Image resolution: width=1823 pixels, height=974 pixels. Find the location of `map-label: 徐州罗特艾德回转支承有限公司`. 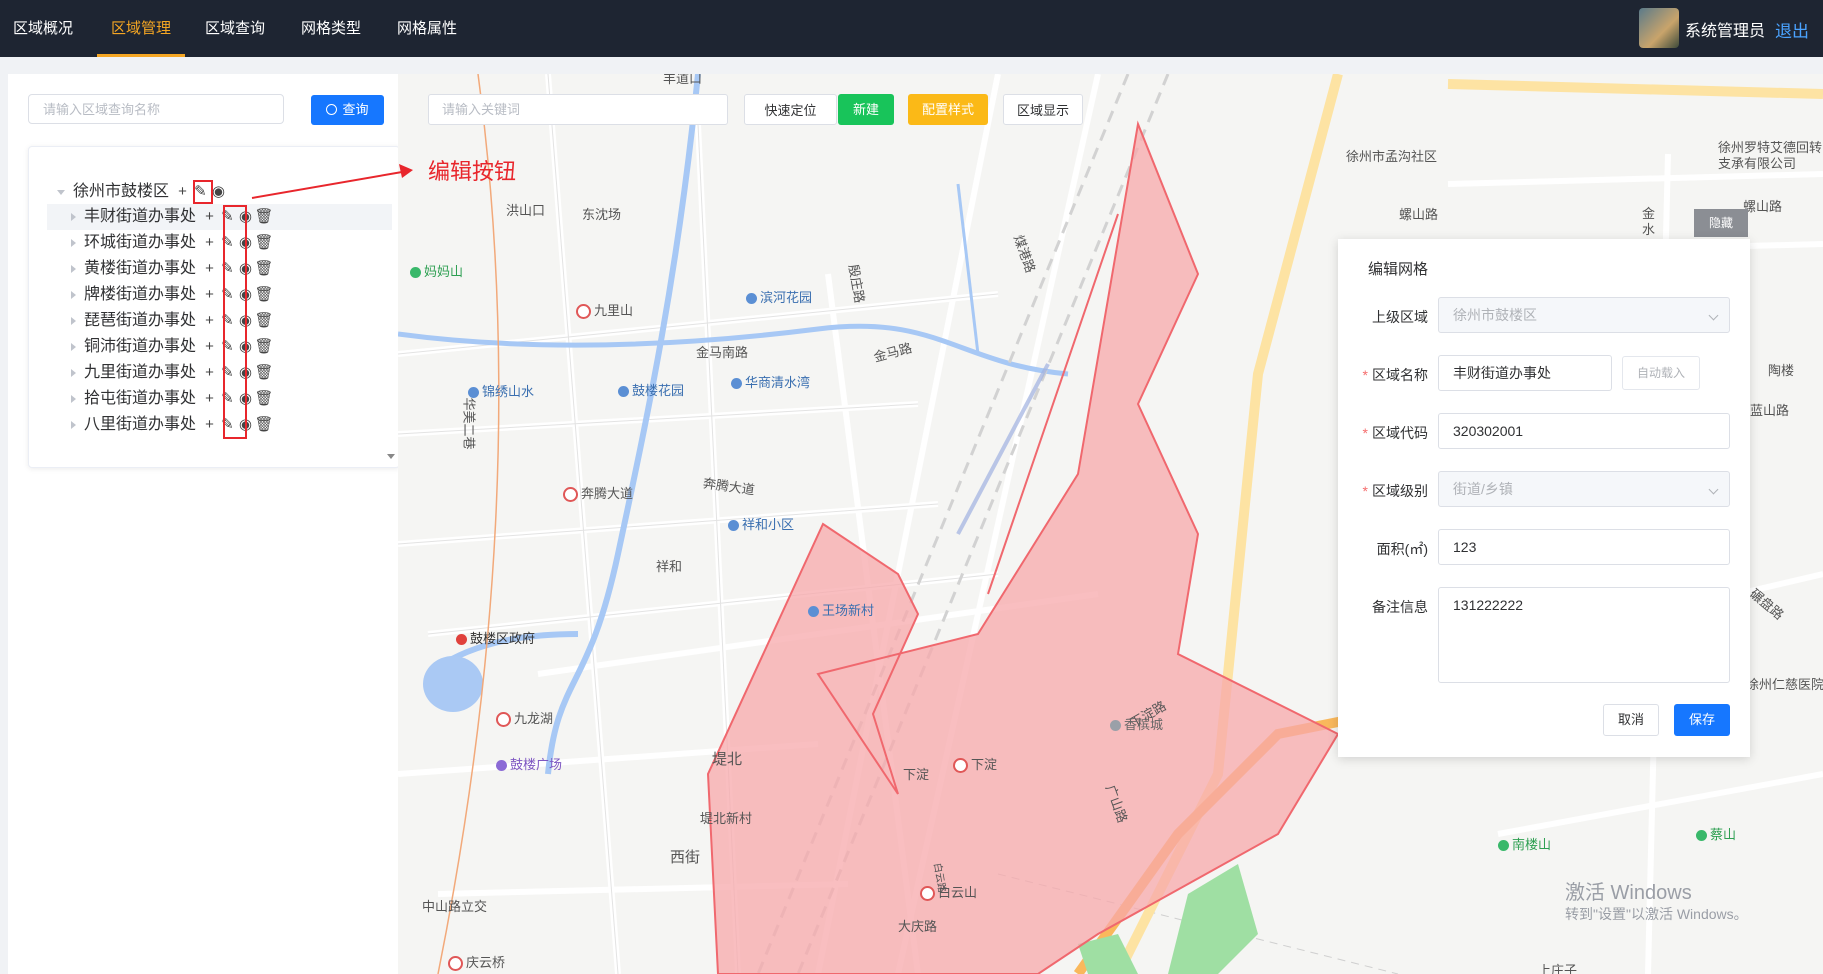

map-label: 徐州罗特艾德回转支承有限公司 is located at coordinates (1770, 155).